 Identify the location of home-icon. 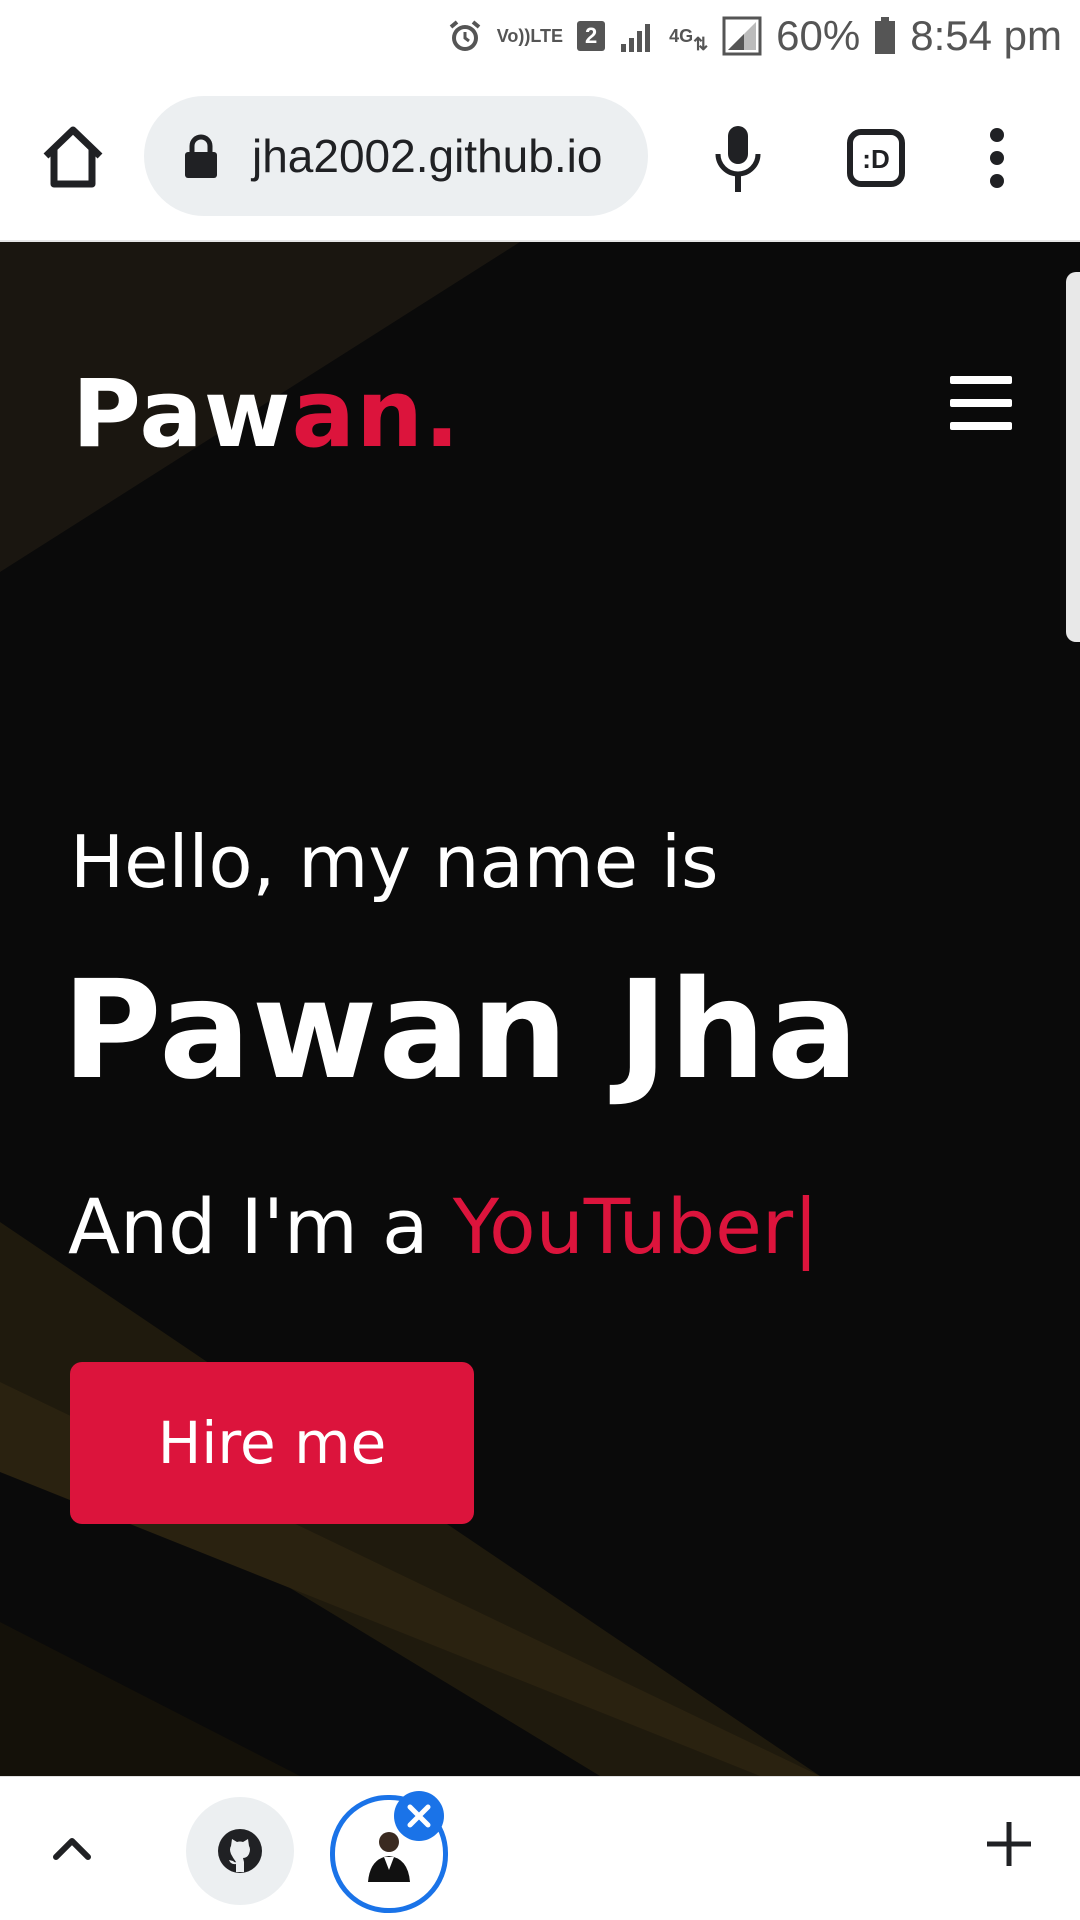
(73, 157).